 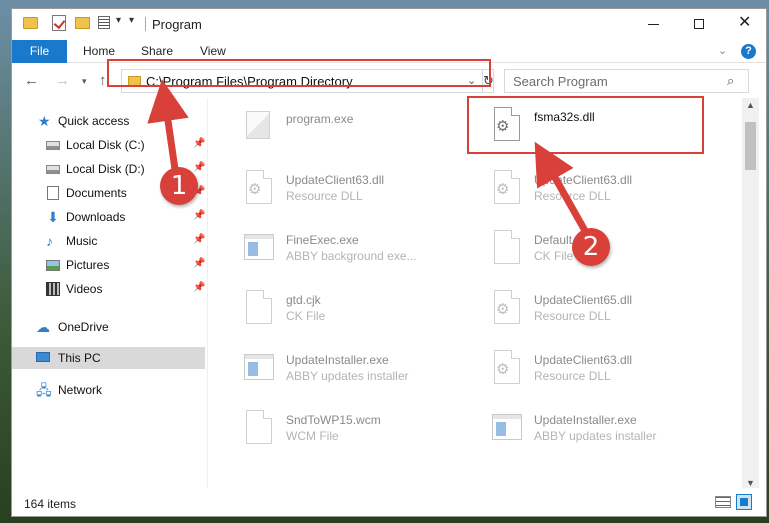 I want to click on sidebar-item-label: Documents, so click(x=96, y=193).